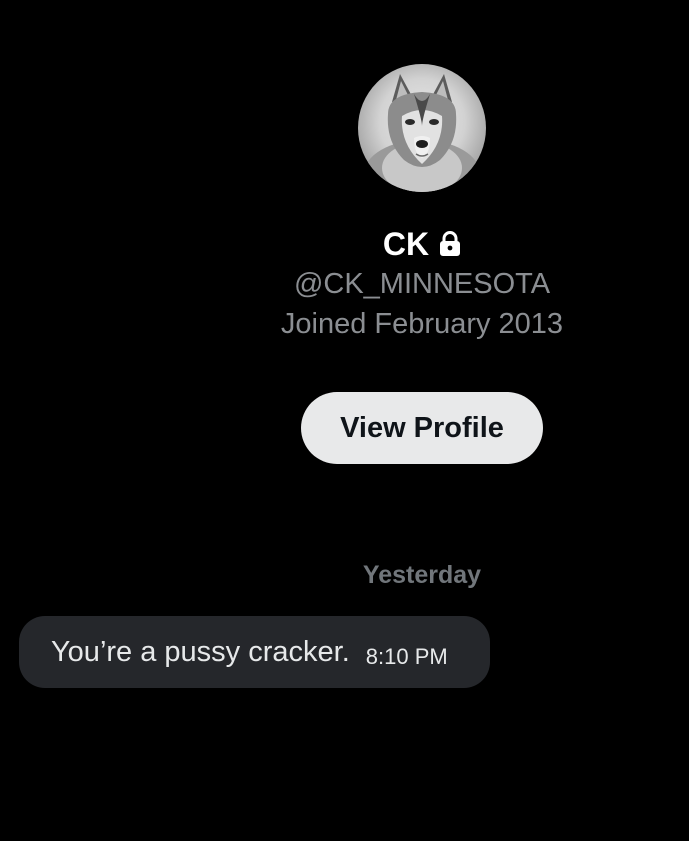  What do you see at coordinates (344, 244) in the screenshot?
I see `display-name-row: CK` at bounding box center [344, 244].